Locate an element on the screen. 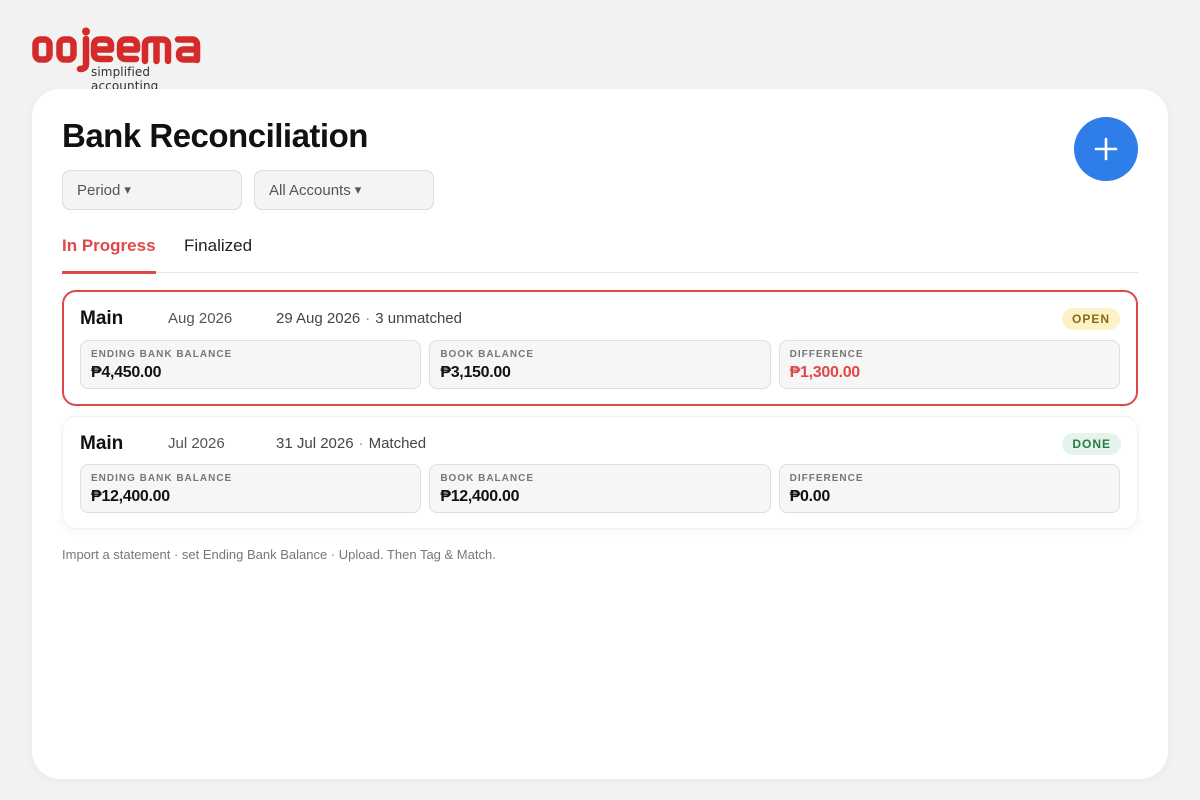 This screenshot has width=1200, height=800. accounts-filter-dropdown: All Accounts ▾ is located at coordinates (344, 190).